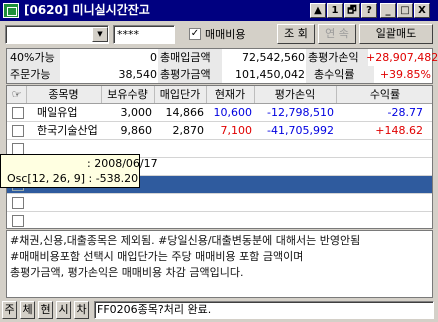  What do you see at coordinates (225, 34) in the screenshot?
I see `fee-checkbox-label: 매매비용` at bounding box center [225, 34].